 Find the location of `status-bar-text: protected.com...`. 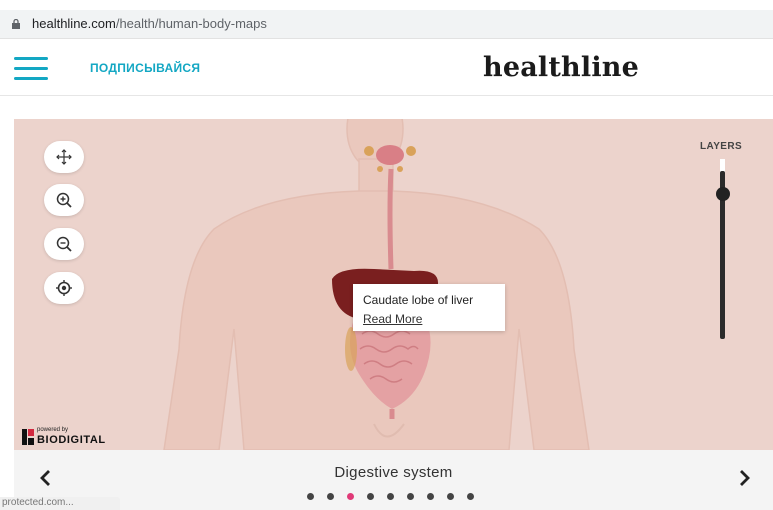

status-bar-text: protected.com... is located at coordinates (60, 503).